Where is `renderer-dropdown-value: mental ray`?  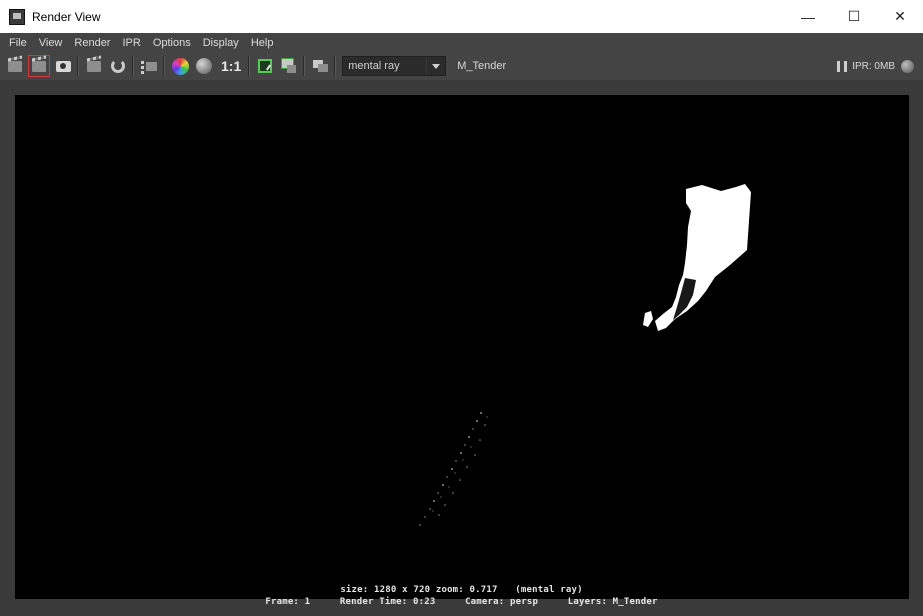
renderer-dropdown-value: mental ray is located at coordinates (374, 66).